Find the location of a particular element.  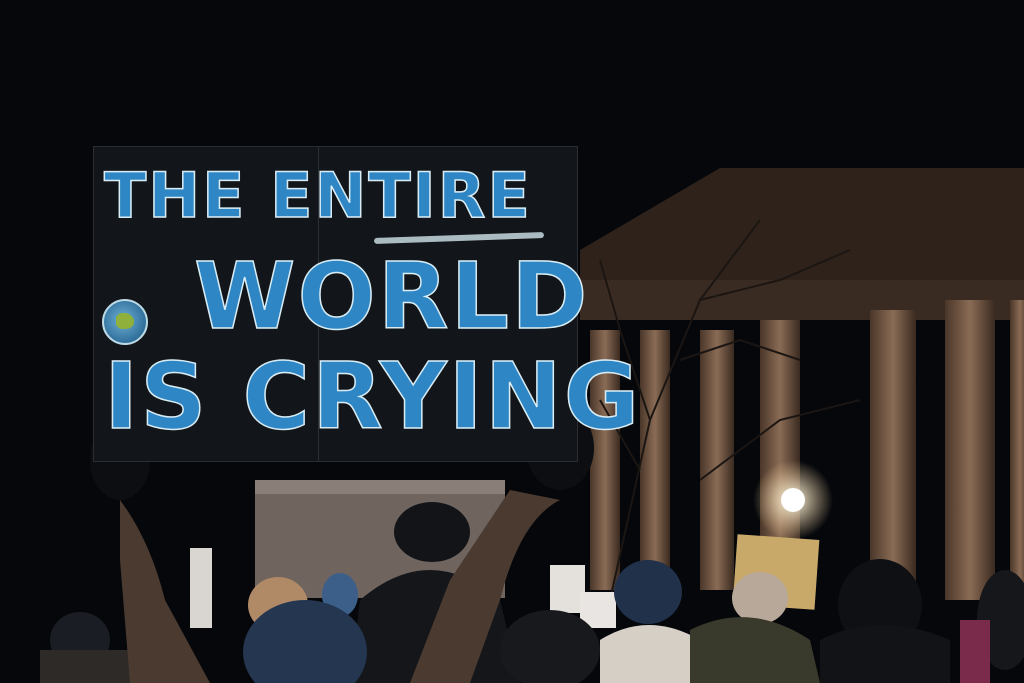

small-sign-middle is located at coordinates (567, 589).